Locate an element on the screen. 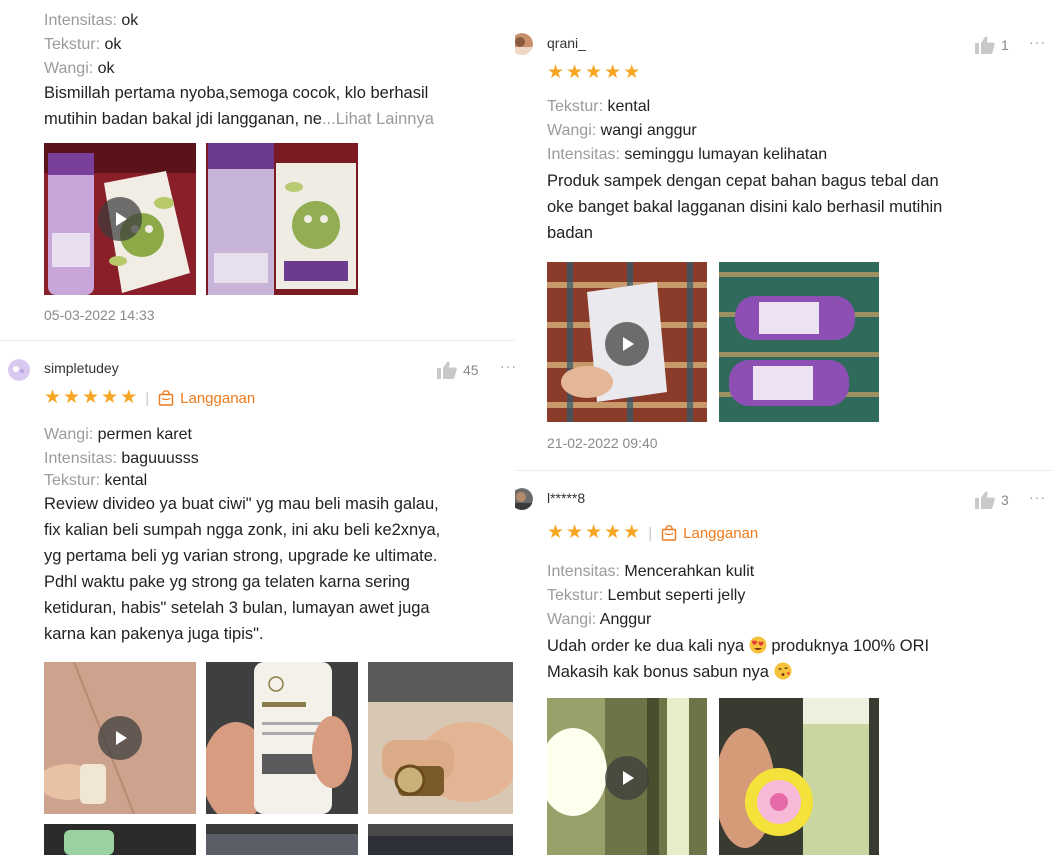 The image size is (1053, 855). review-attribute-scent: Wangi: ok is located at coordinates (79, 68).